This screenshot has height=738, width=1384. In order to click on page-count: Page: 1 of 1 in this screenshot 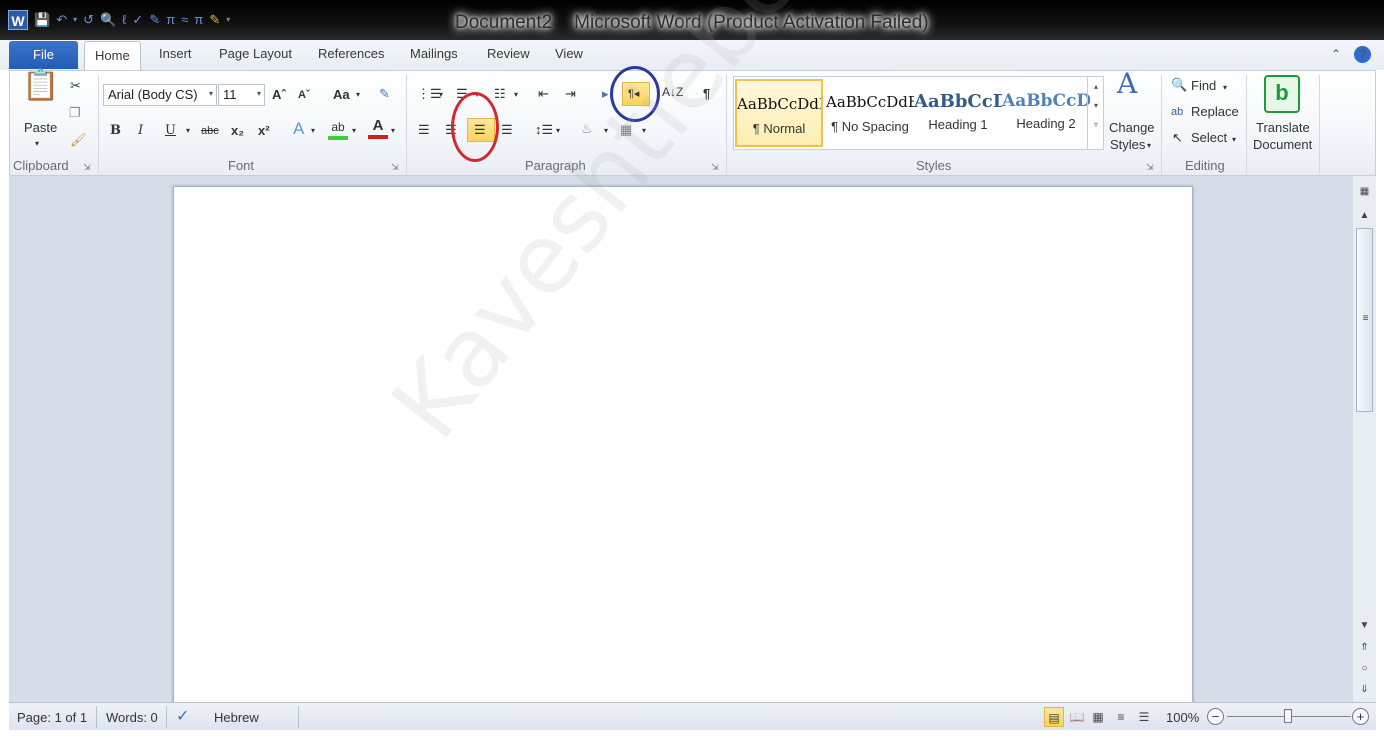, I will do `click(52, 717)`.